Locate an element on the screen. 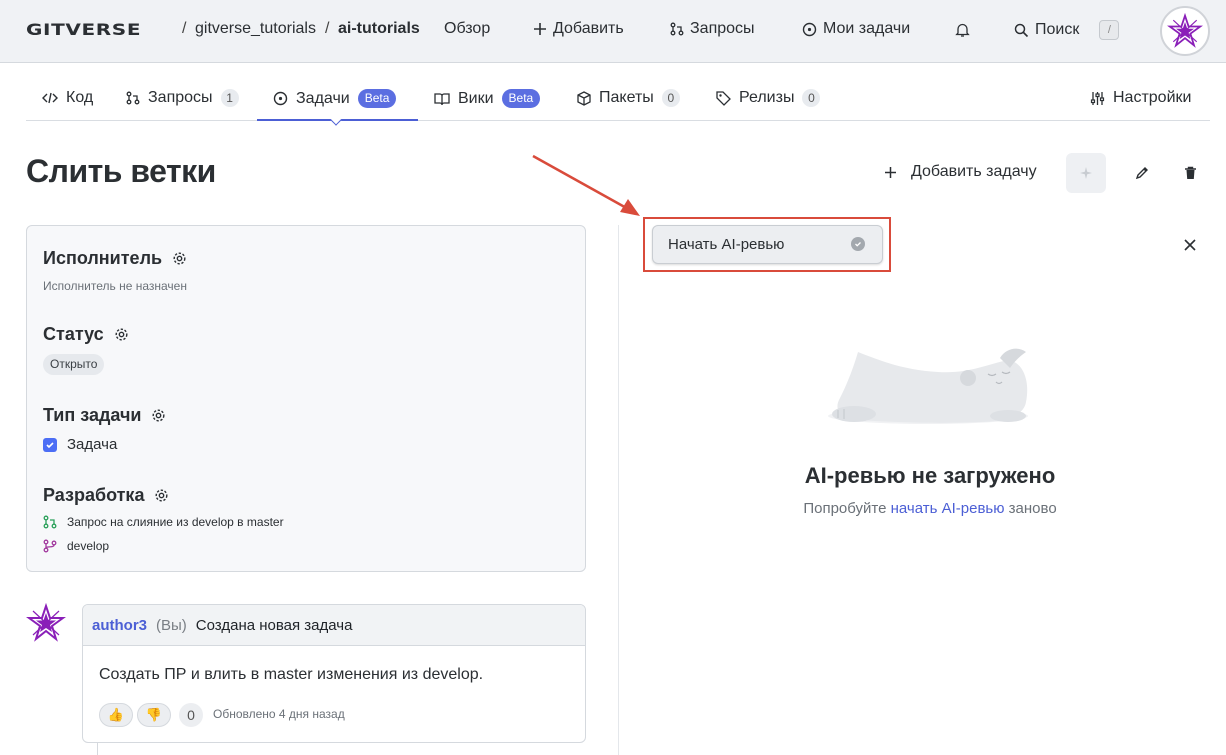  comment-author: author3 is located at coordinates (119, 625).